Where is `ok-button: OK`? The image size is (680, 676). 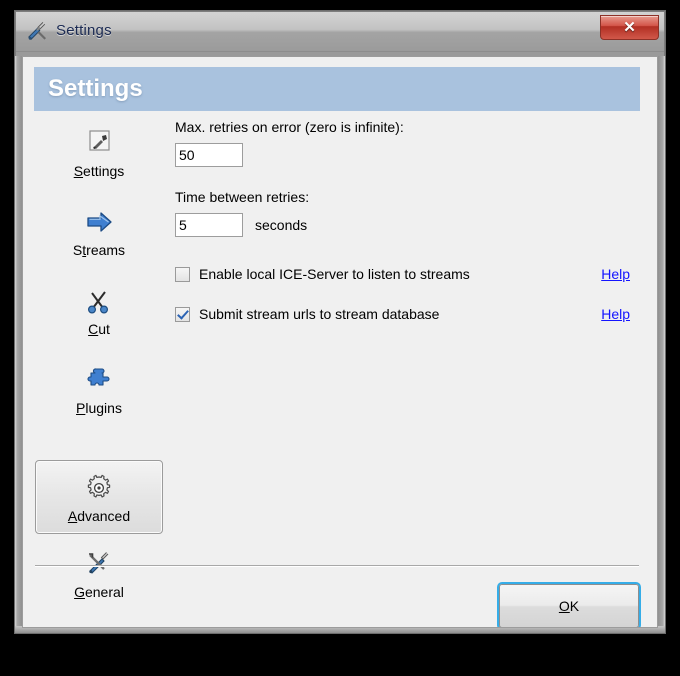
ok-button: OK is located at coordinates (569, 605).